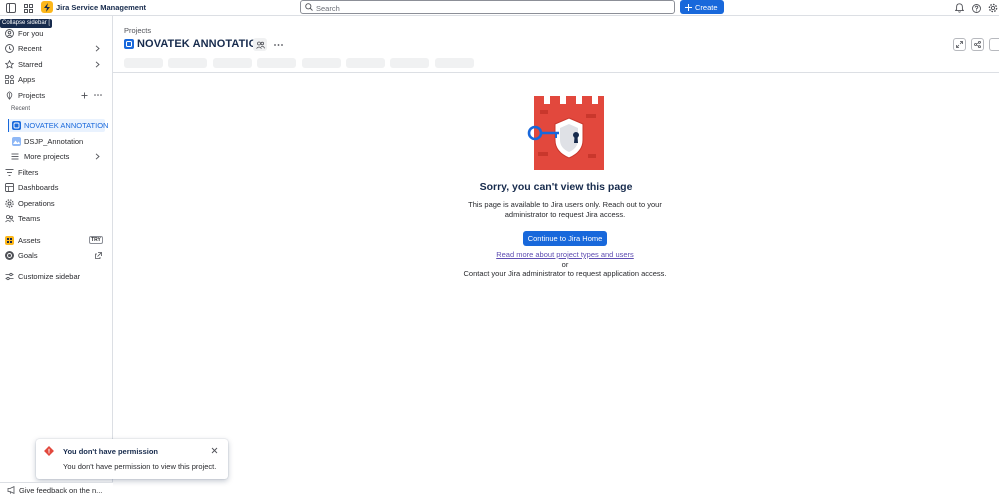 The width and height of the screenshot is (999, 496). Describe the element at coordinates (56, 172) in the screenshot. I see `sidebar-item-filters: Filters` at that location.